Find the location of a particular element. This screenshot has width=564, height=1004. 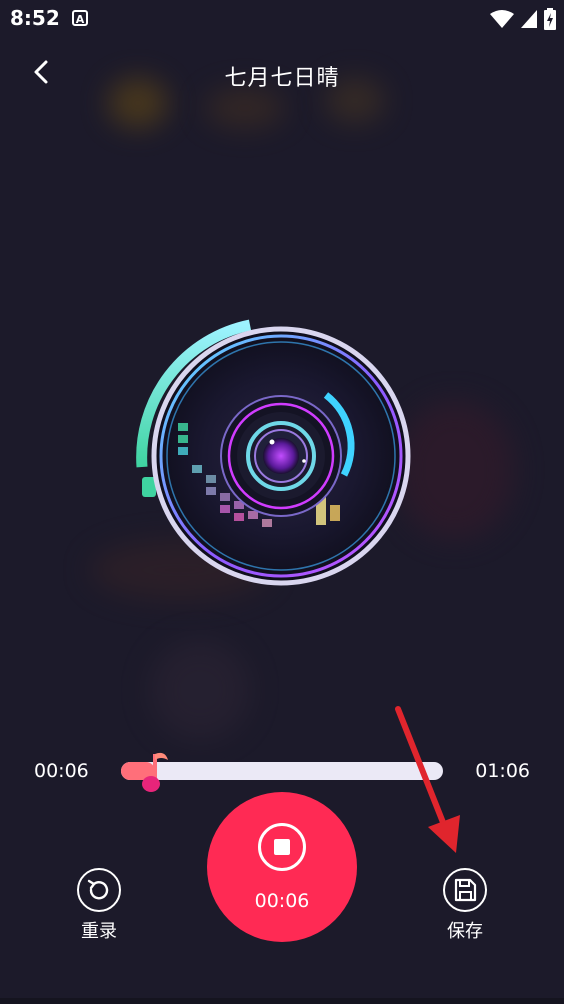

annotation-arrow-icon is located at coordinates (427, 779).